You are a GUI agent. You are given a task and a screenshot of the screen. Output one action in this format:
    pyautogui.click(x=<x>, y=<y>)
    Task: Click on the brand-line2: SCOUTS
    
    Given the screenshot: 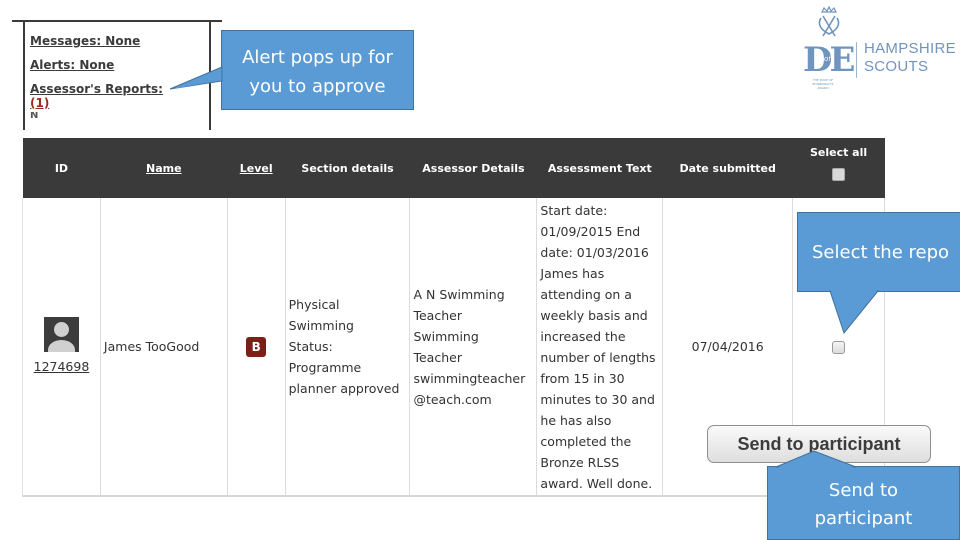 What is the action you would take?
    pyautogui.click(x=896, y=66)
    